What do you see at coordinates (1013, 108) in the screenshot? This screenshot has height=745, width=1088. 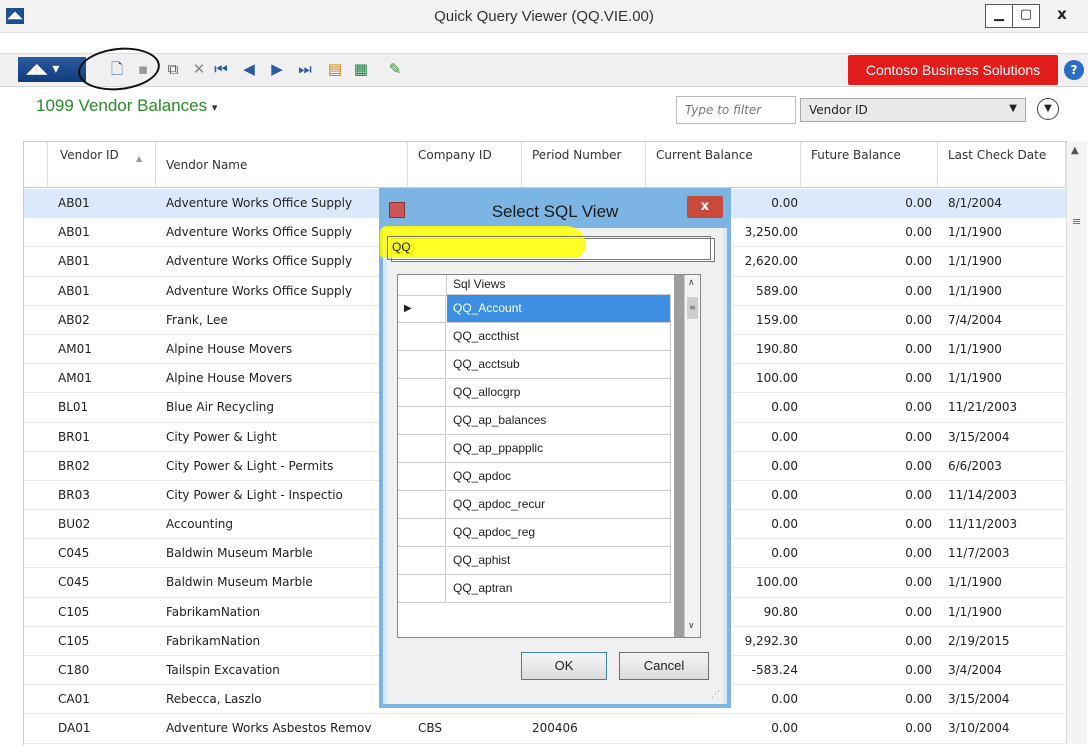 I see `chevron-down-icon: ▼` at bounding box center [1013, 108].